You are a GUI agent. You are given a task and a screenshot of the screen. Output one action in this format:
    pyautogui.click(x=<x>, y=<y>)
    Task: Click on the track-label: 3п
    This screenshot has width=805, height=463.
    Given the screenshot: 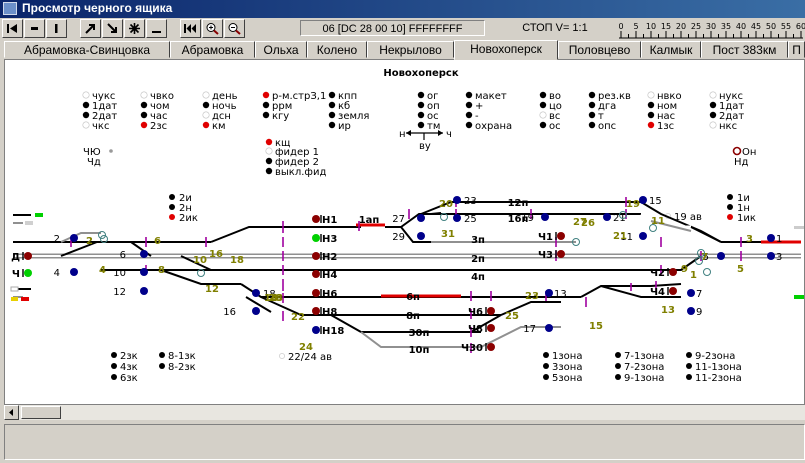 What is the action you would take?
    pyautogui.click(x=478, y=240)
    